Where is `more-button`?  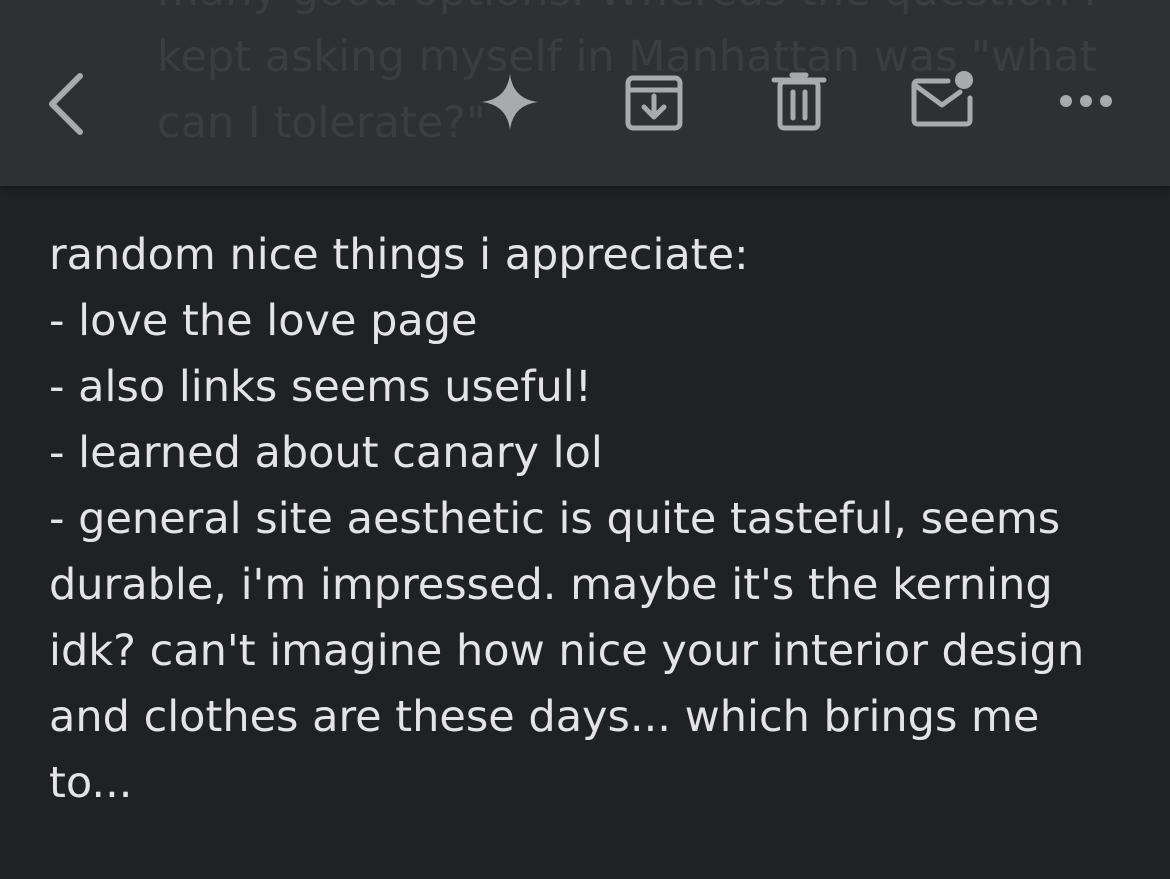 more-button is located at coordinates (1086, 101).